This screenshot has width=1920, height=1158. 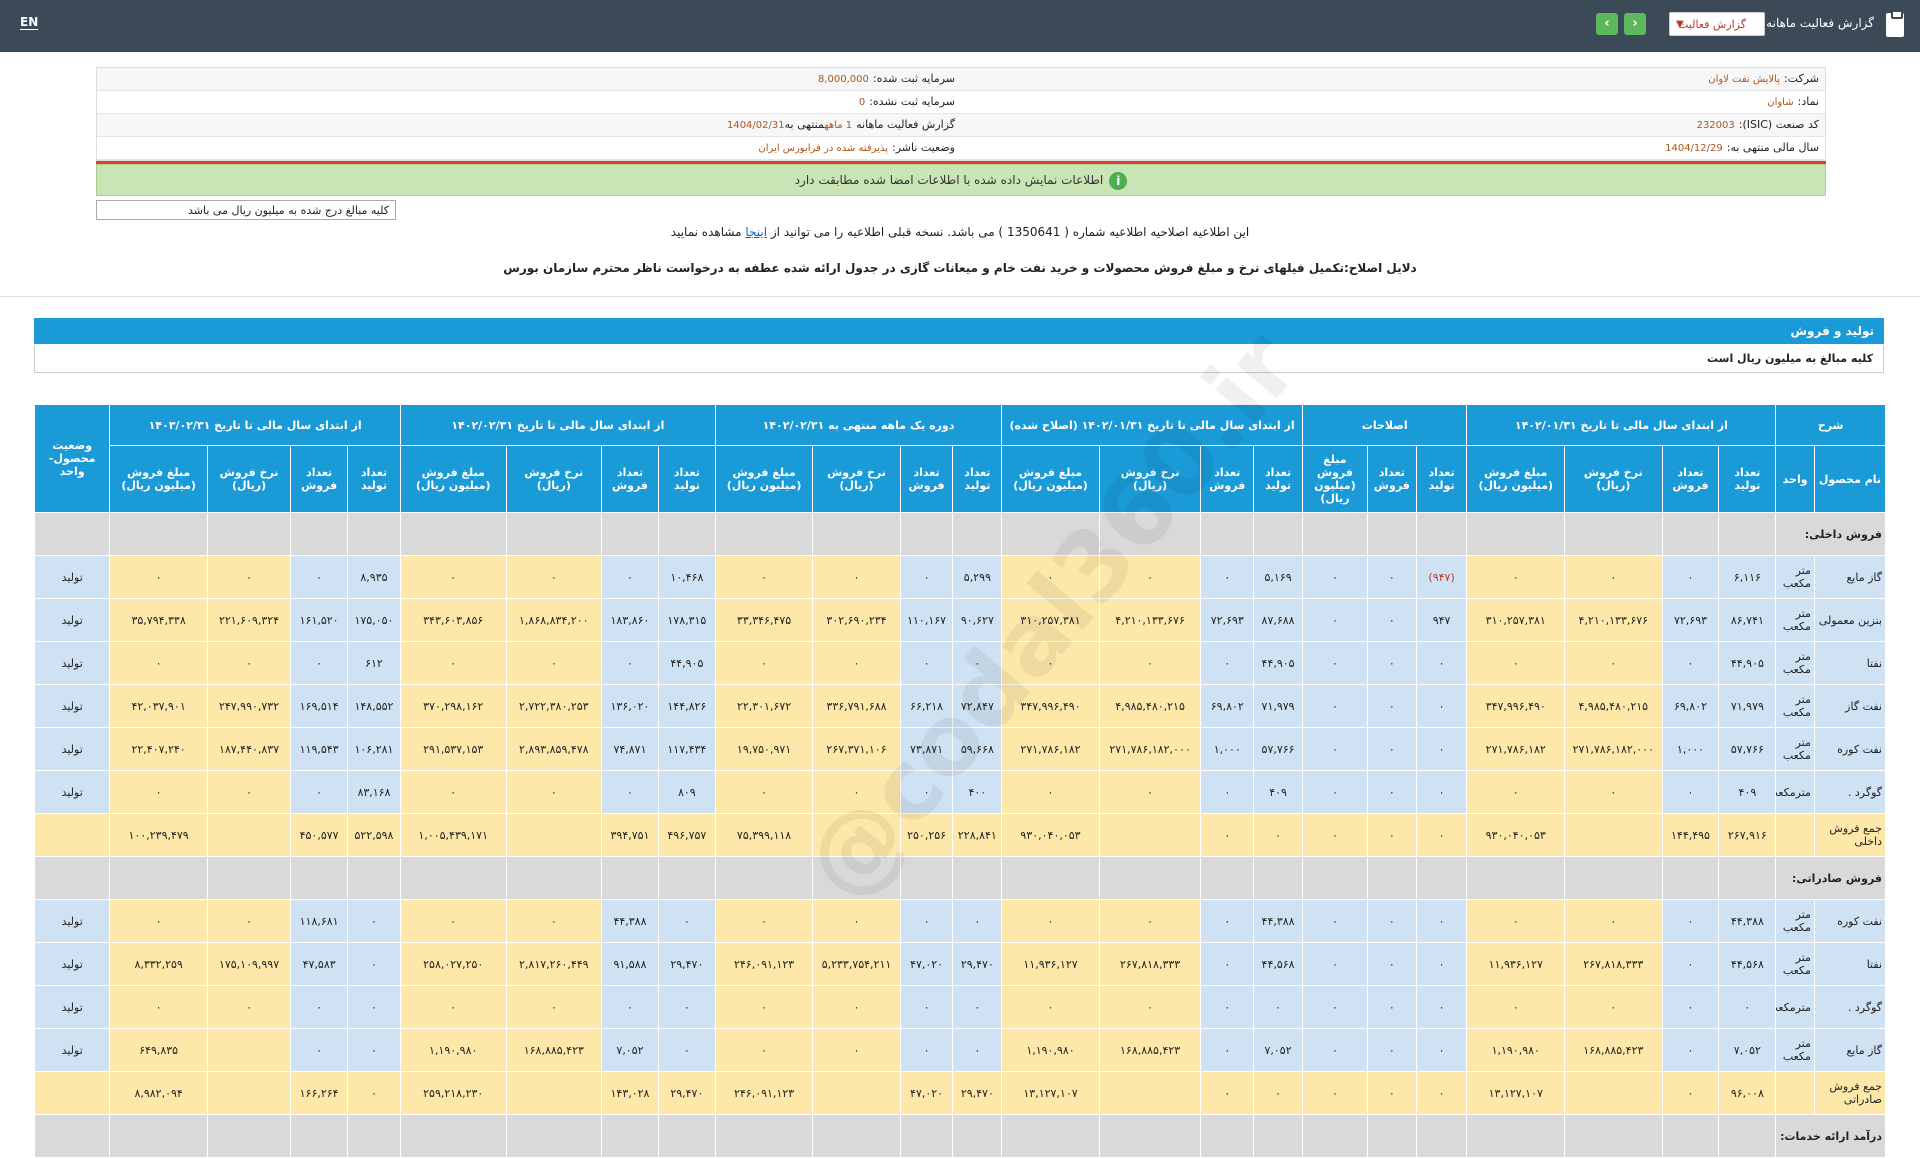 What do you see at coordinates (1717, 24) in the screenshot?
I see `report-type-select: گزارش فعالیت ▼` at bounding box center [1717, 24].